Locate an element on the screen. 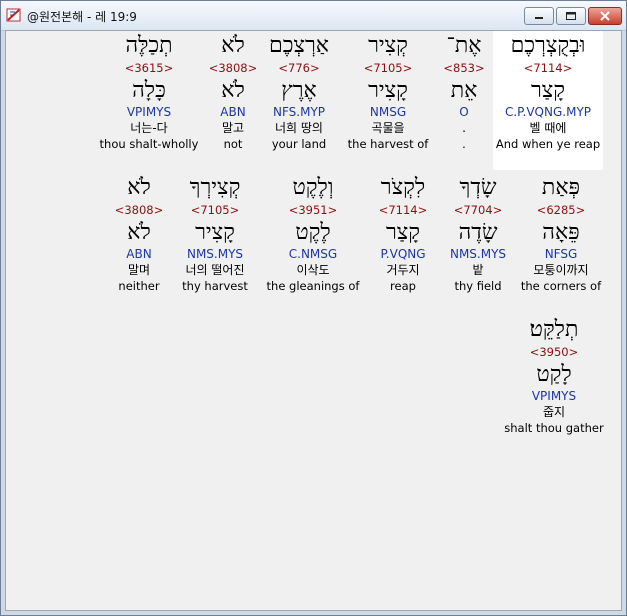  close-icon is located at coordinates (605, 16).